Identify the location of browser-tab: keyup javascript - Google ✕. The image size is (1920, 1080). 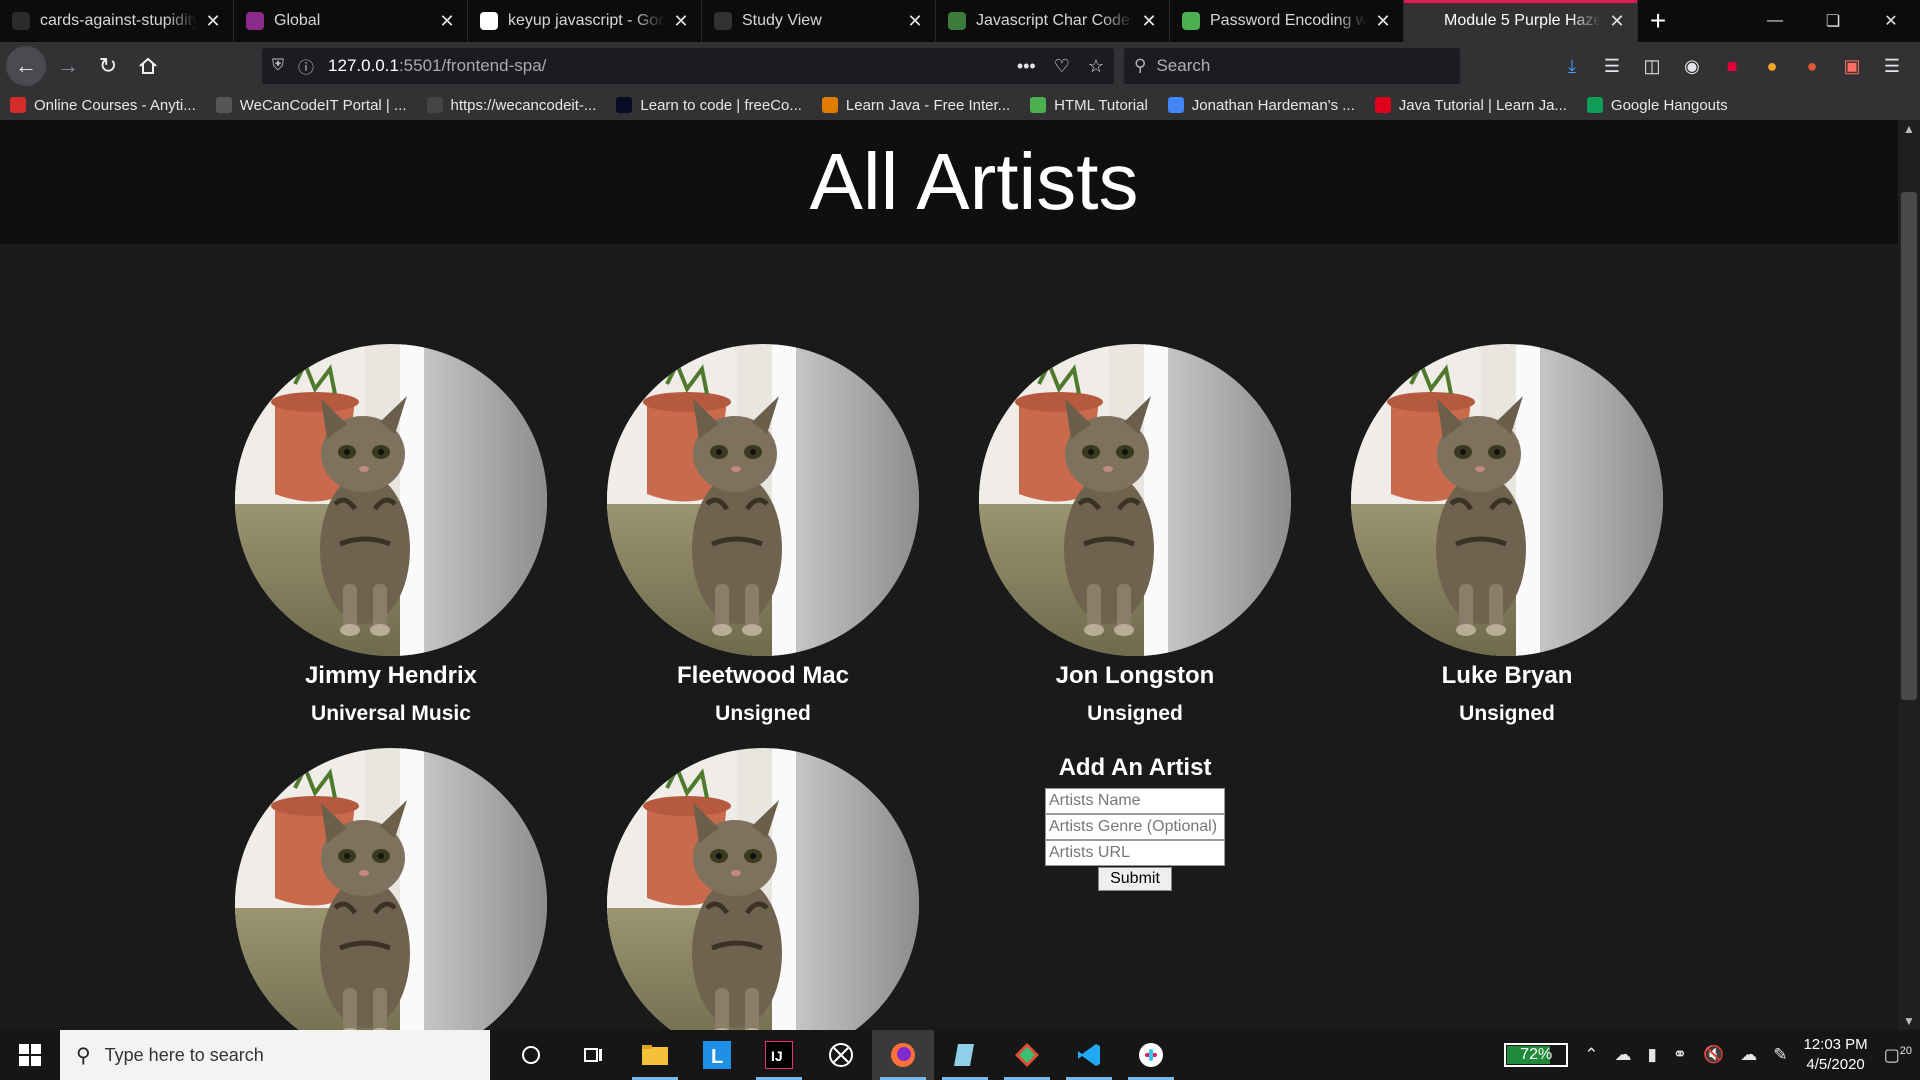
(585, 21).